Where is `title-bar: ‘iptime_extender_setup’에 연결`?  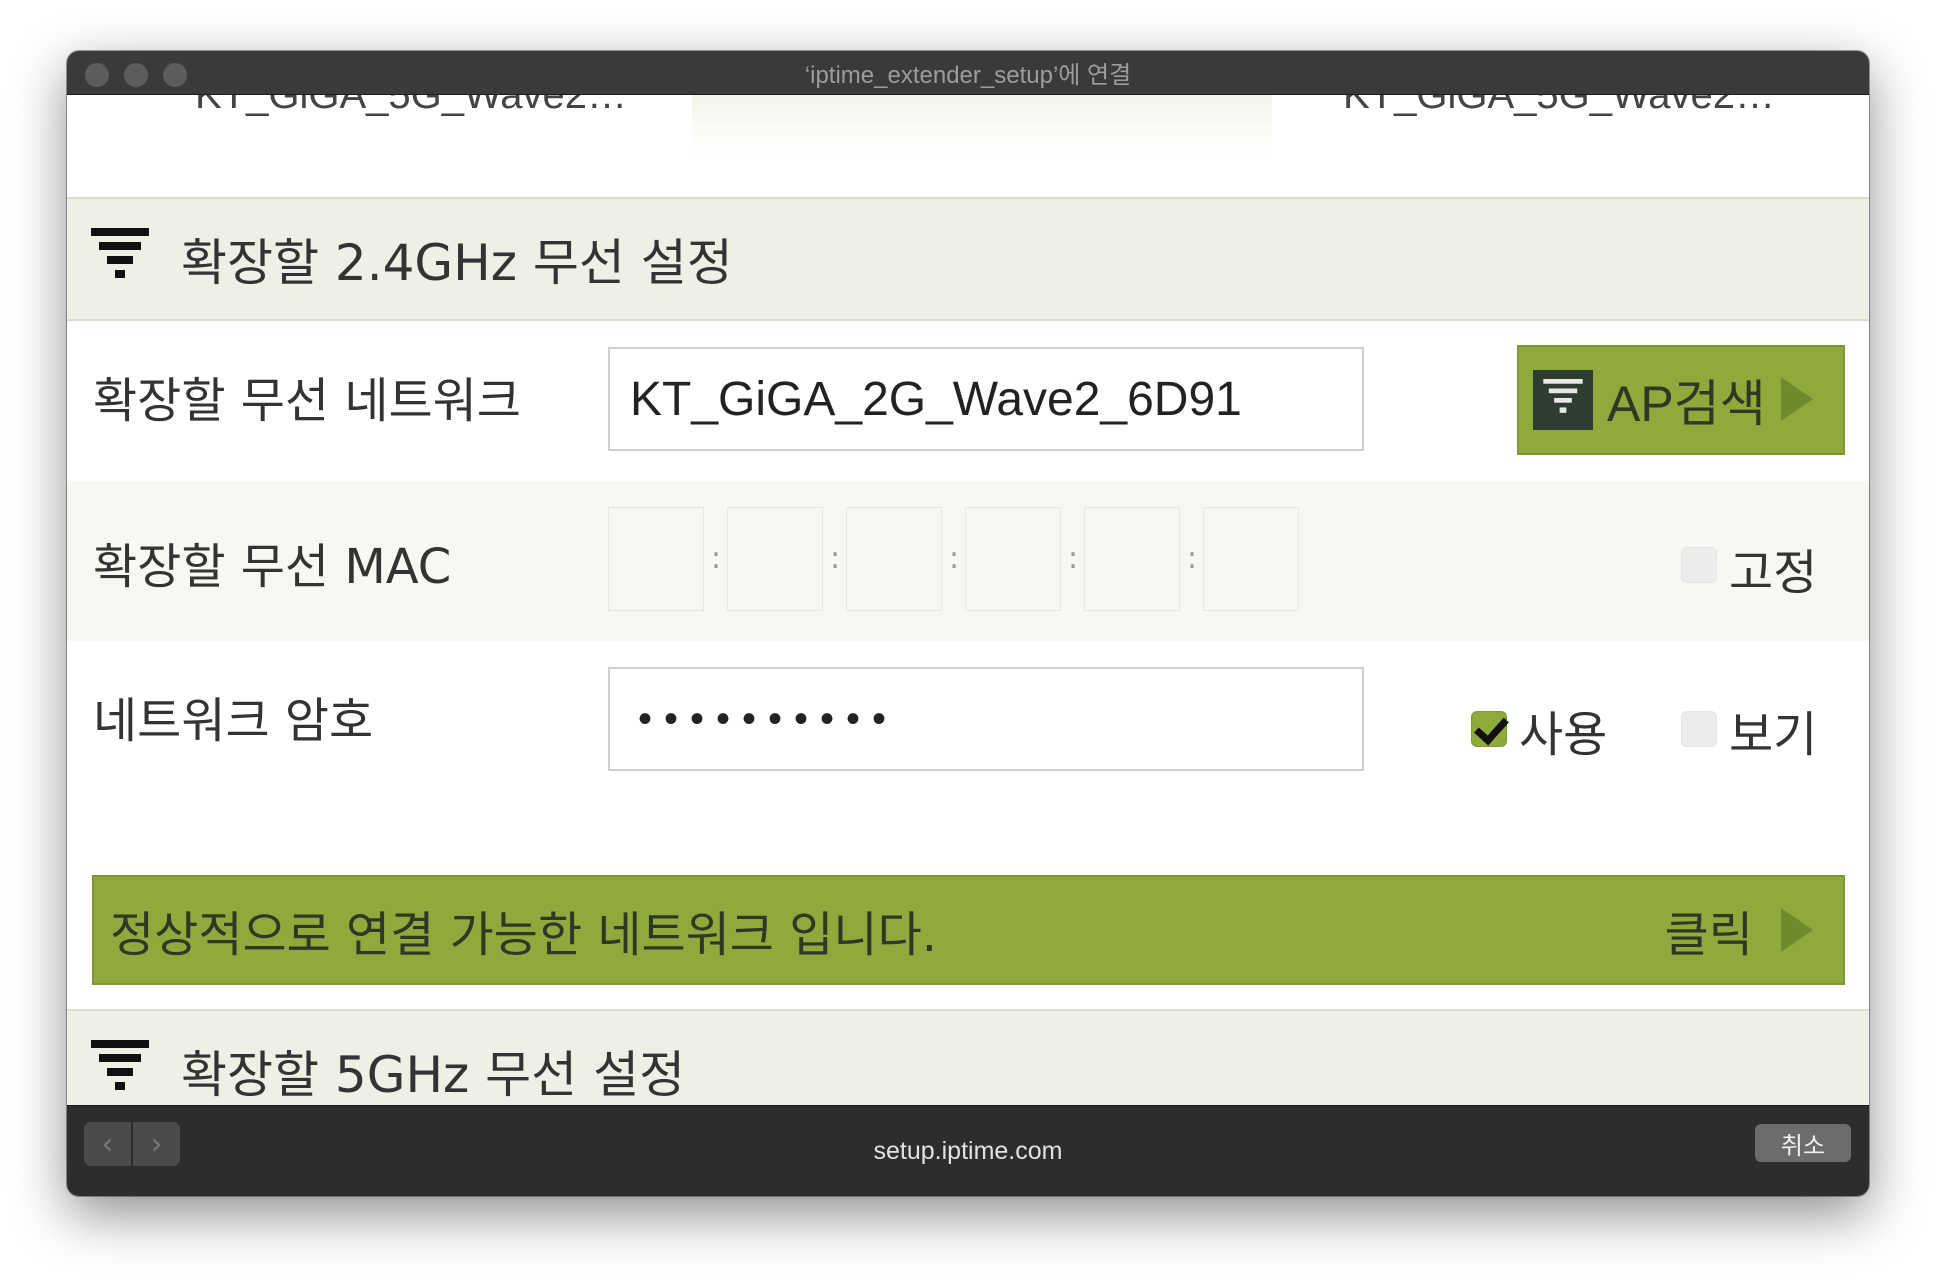 title-bar: ‘iptime_extender_setup’에 연결 is located at coordinates (968, 73).